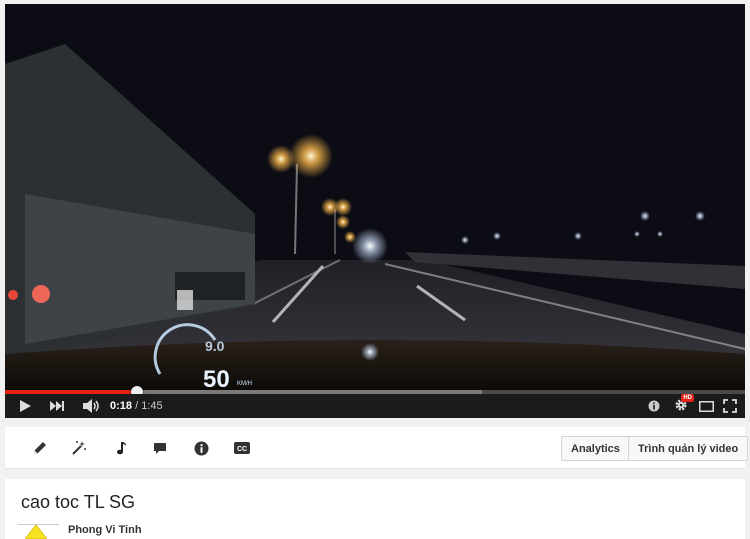  I want to click on play-button, so click(25, 406).